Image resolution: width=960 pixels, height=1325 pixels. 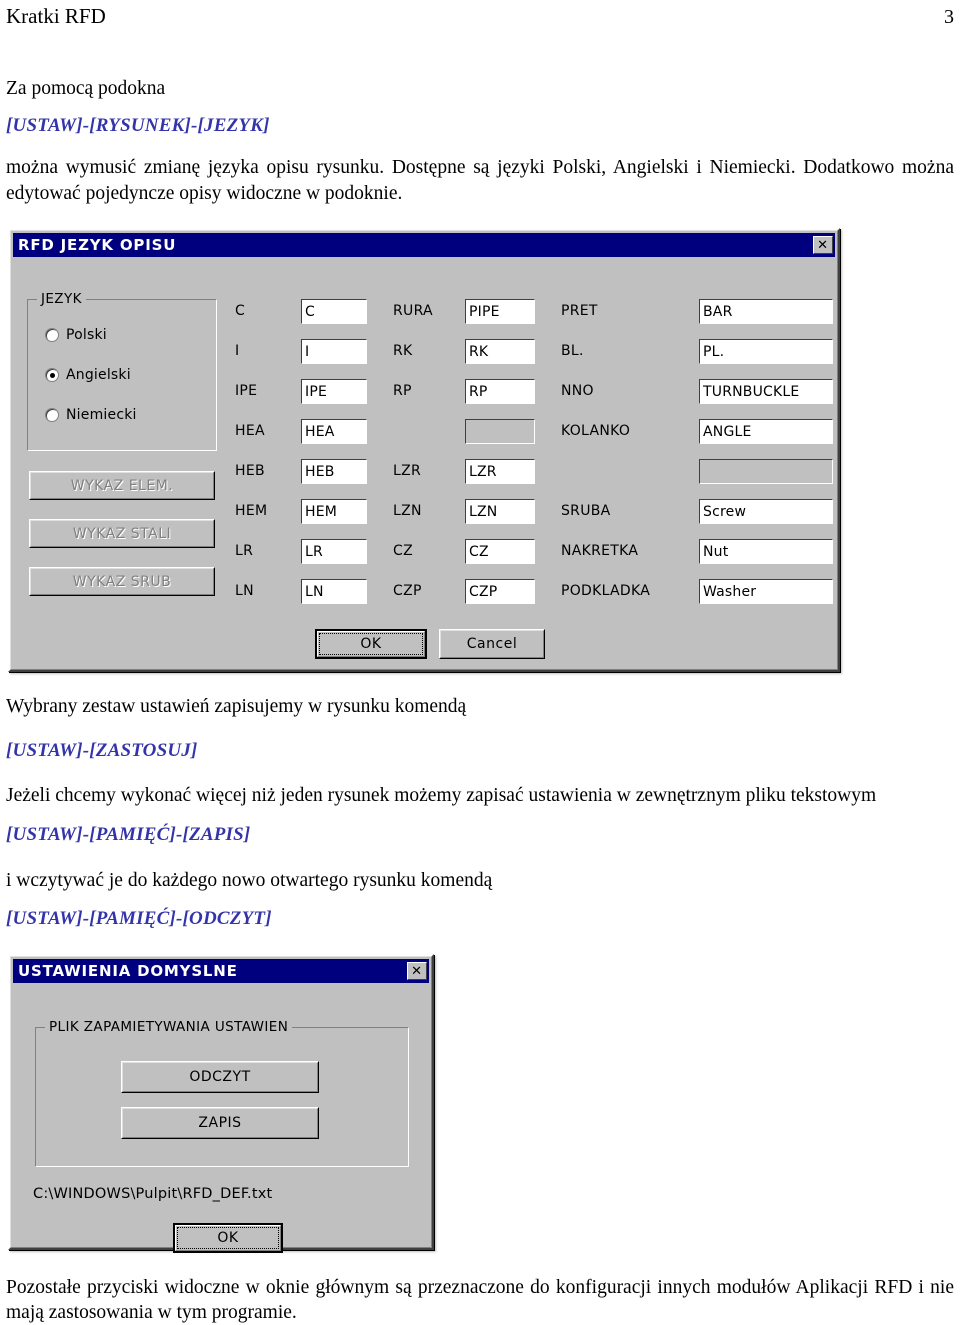 What do you see at coordinates (480, 16) in the screenshot?
I see `page-header: Kratki RFD 3` at bounding box center [480, 16].